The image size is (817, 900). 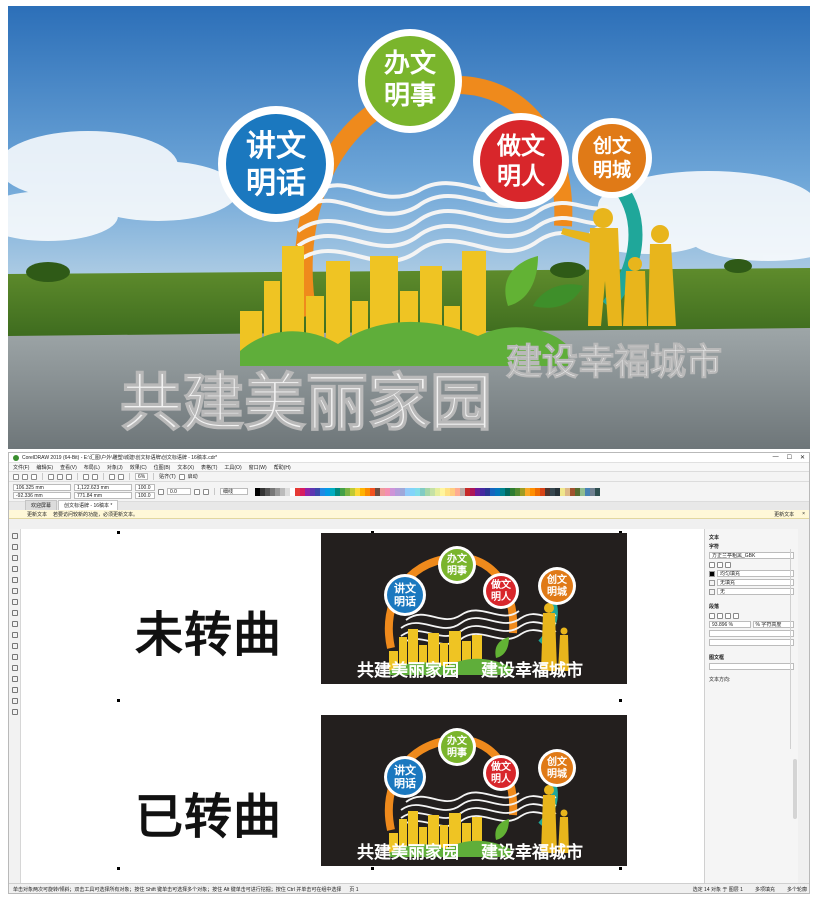 I want to click on indent-field, so click(x=751, y=633).